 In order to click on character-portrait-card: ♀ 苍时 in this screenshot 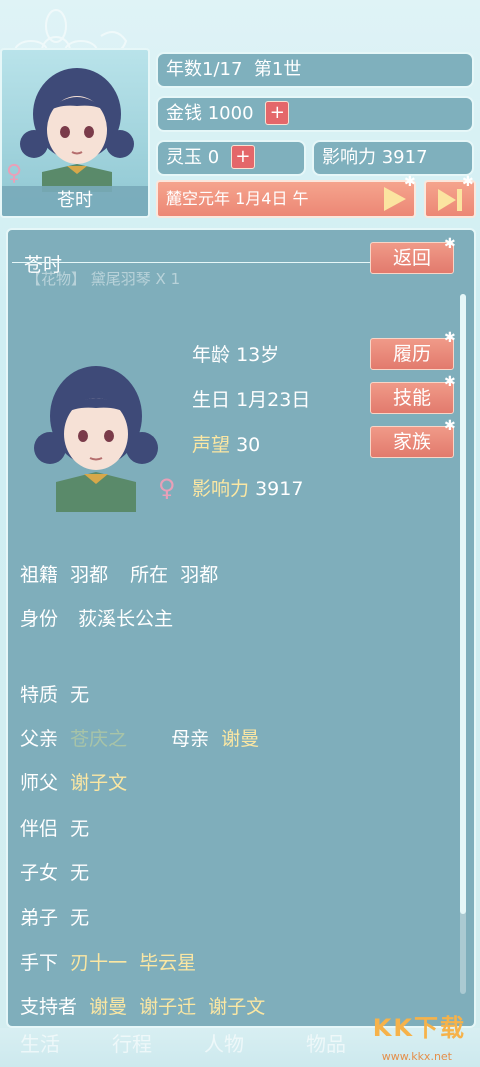, I will do `click(75, 133)`.